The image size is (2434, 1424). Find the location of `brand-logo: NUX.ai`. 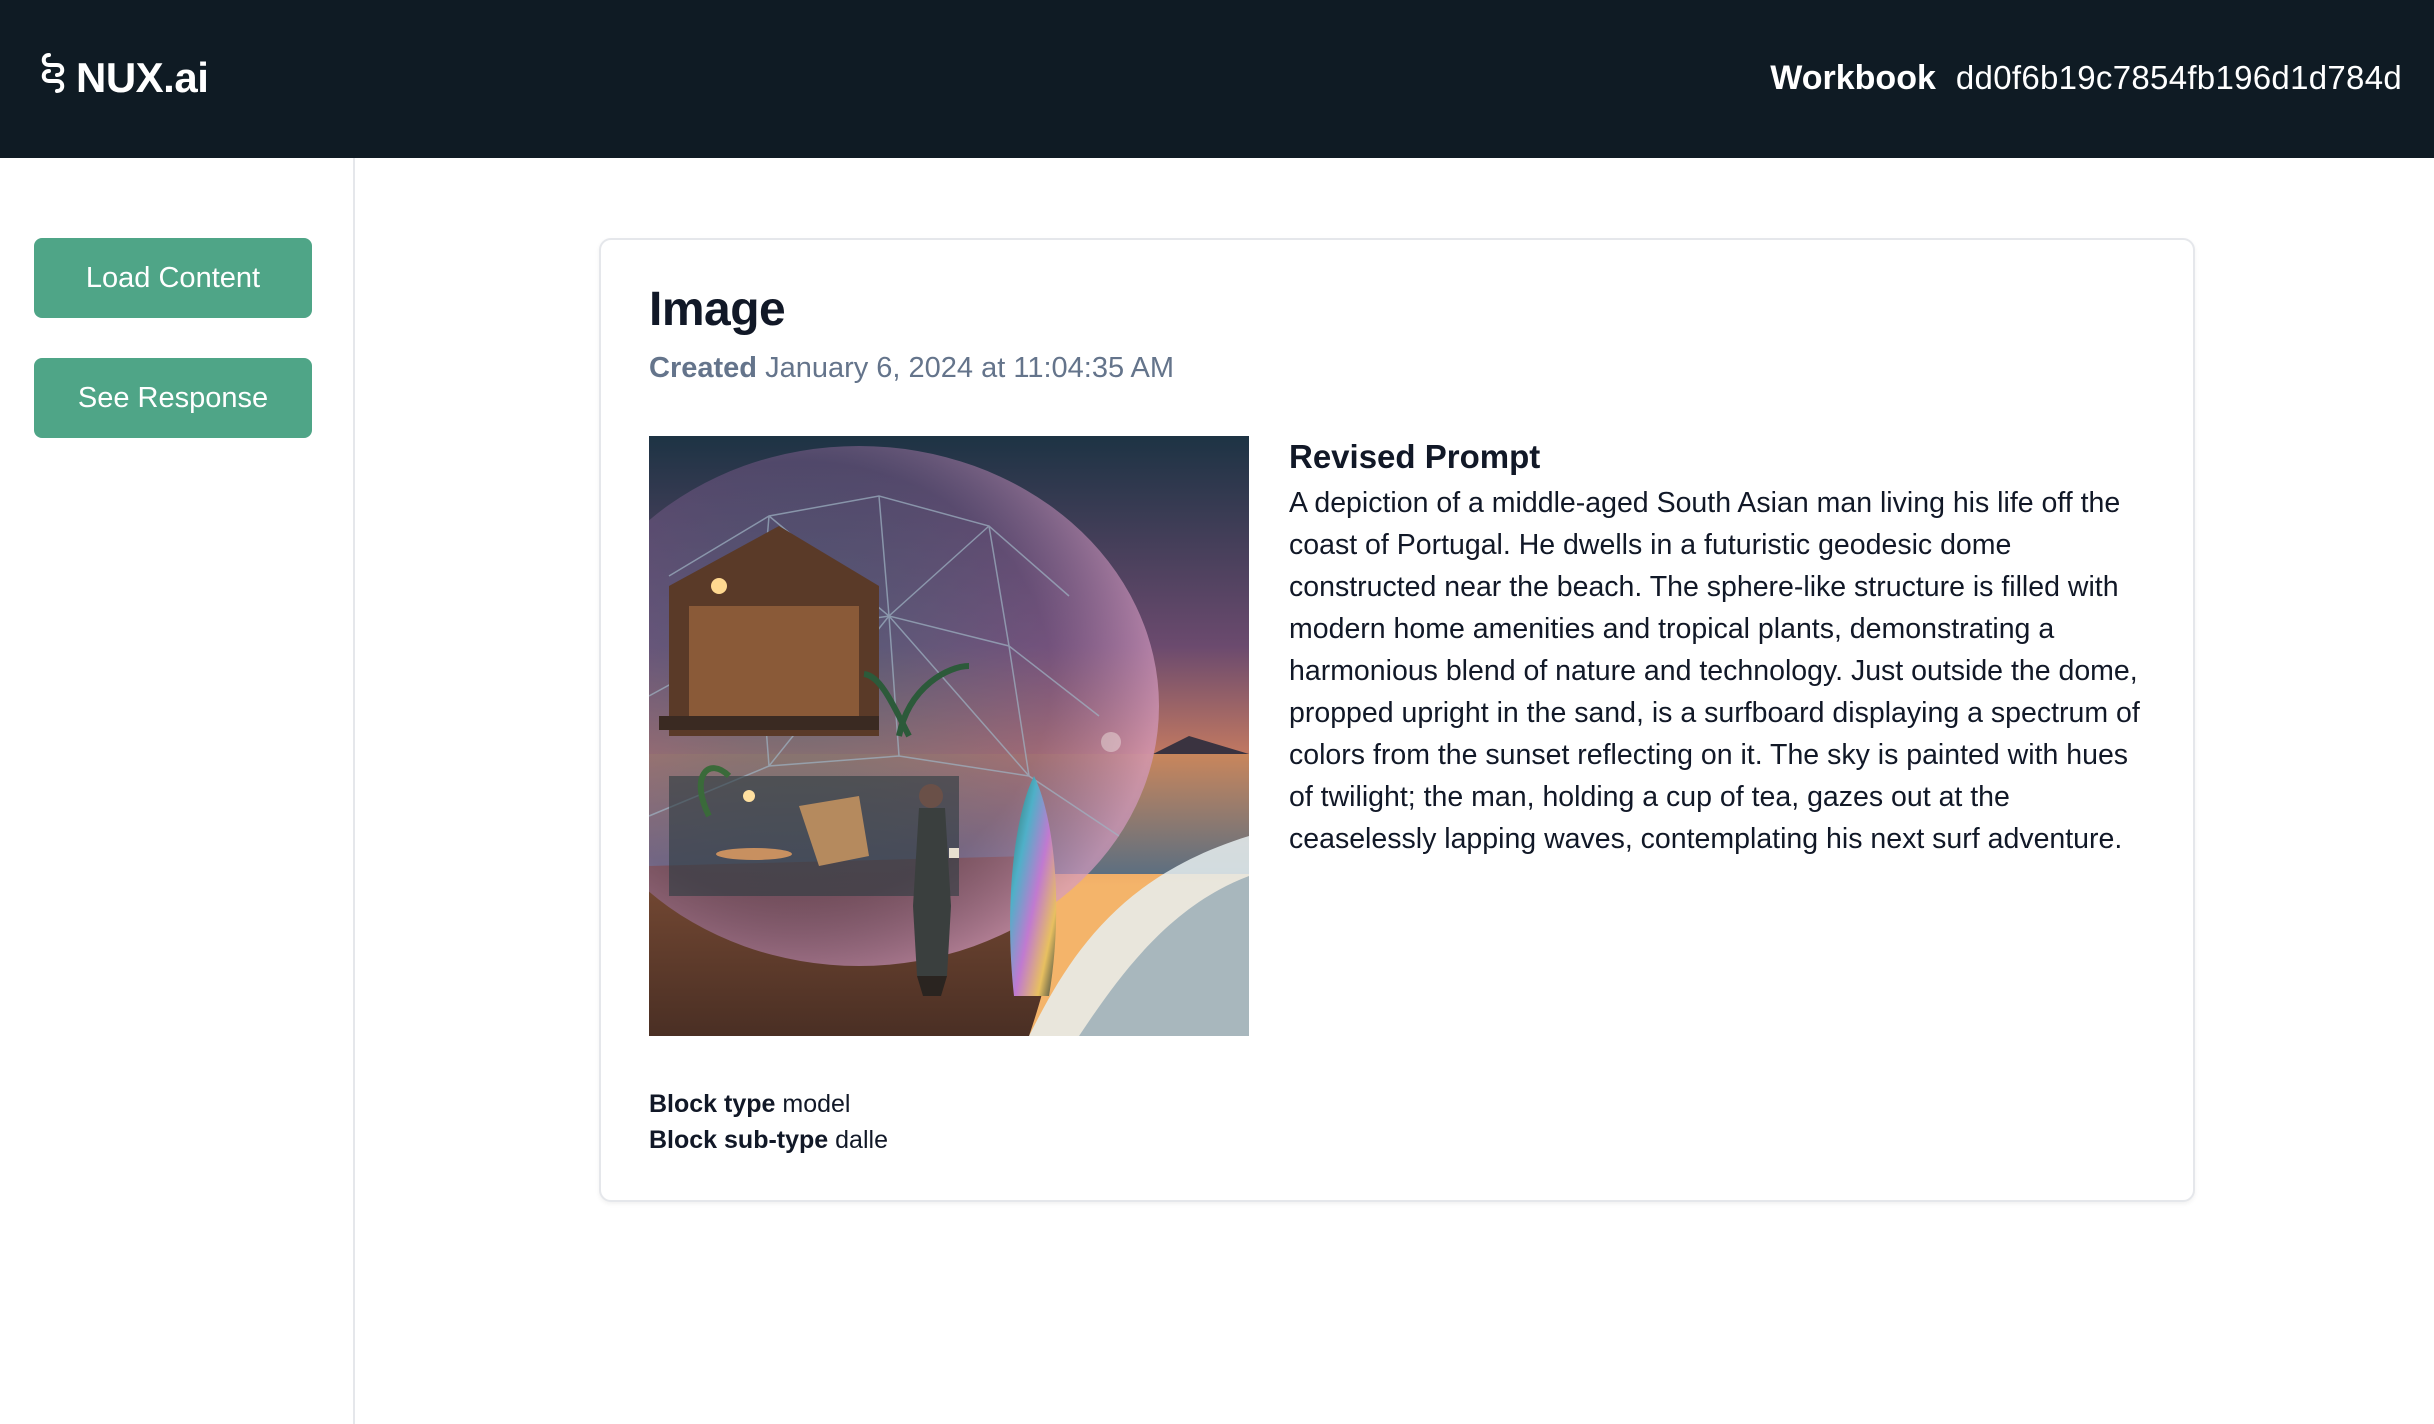

brand-logo: NUX.ai is located at coordinates (124, 78).